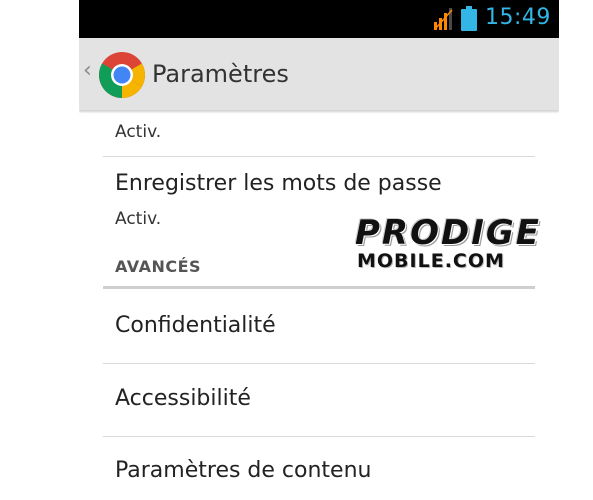 This screenshot has width=593, height=500. Describe the element at coordinates (319, 326) in the screenshot. I see `settings-item-privacy: Confidentialité` at that location.